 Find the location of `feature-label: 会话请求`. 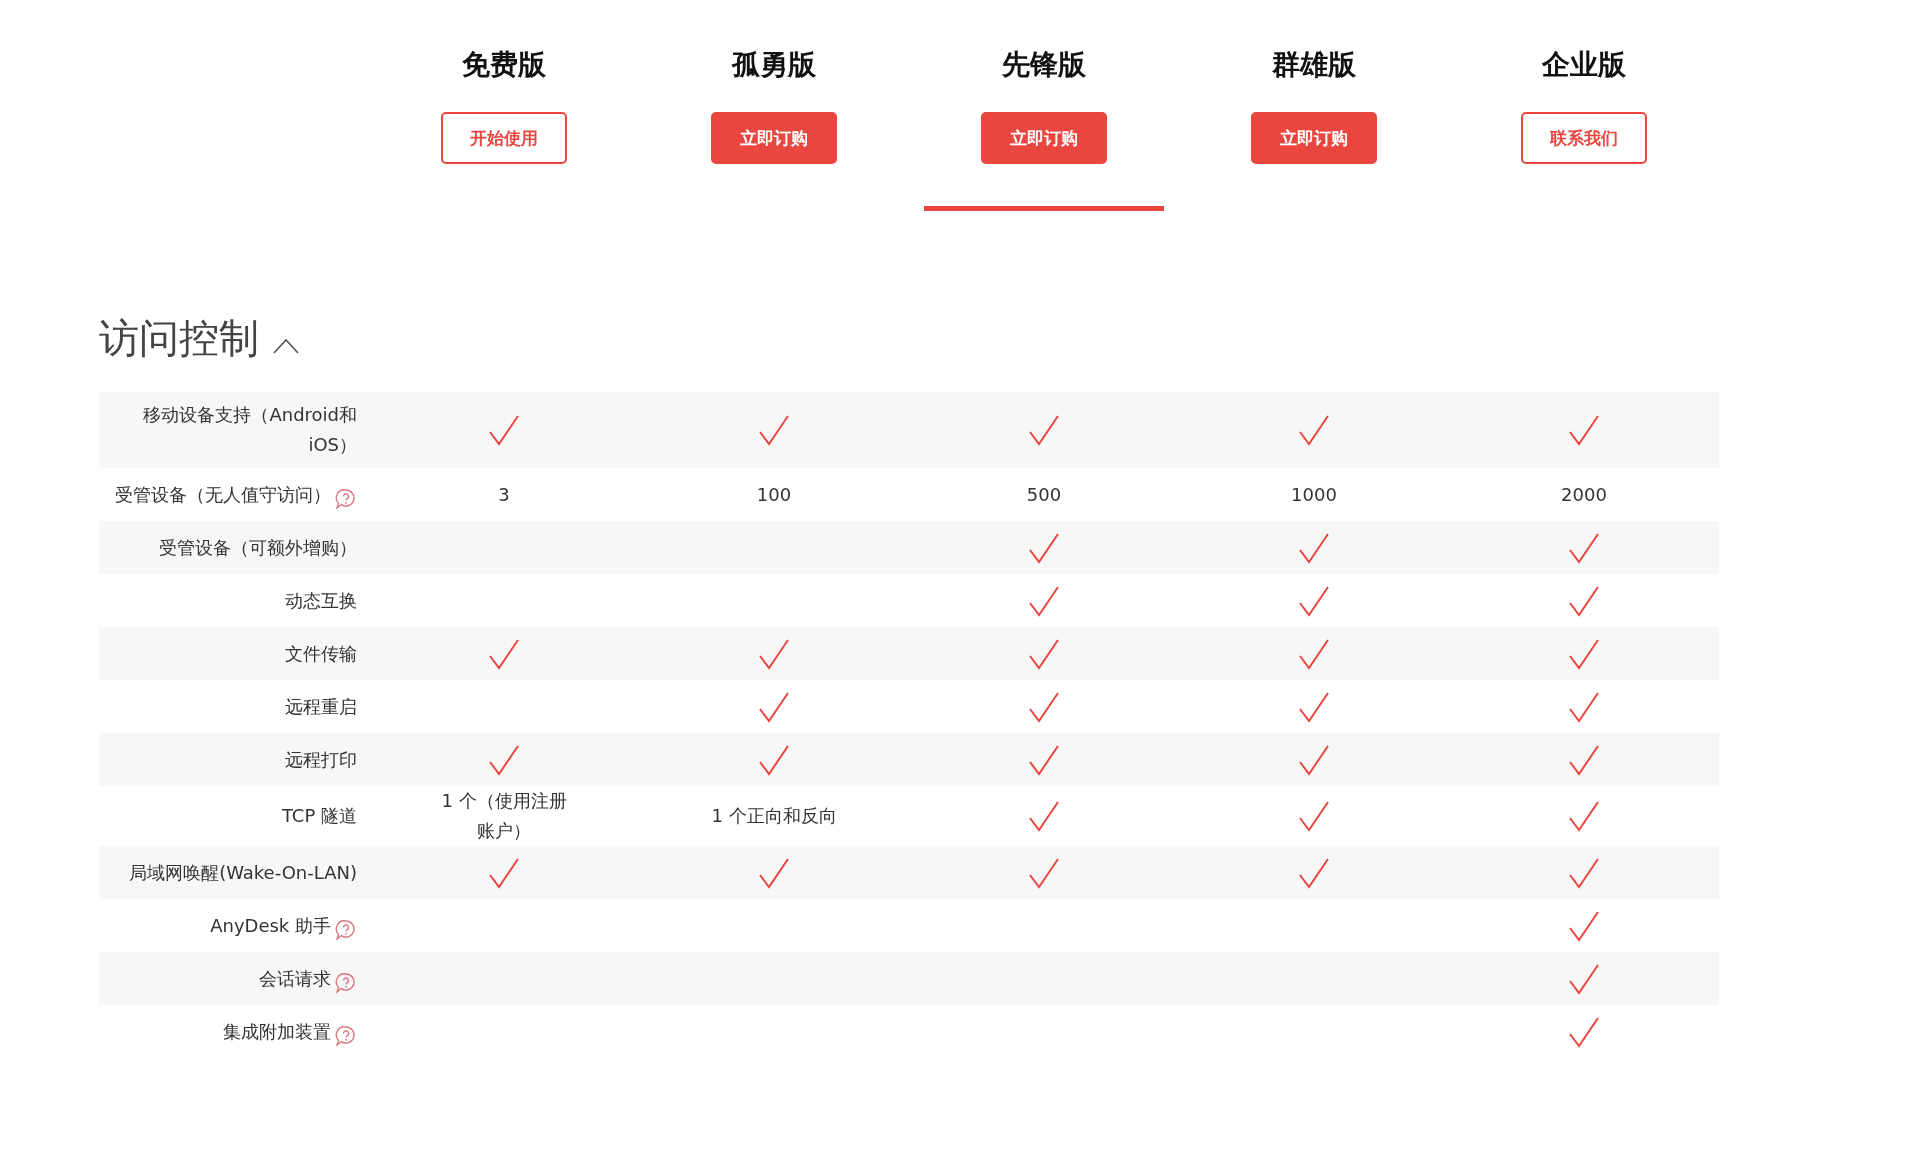

feature-label: 会话请求 is located at coordinates (295, 978).